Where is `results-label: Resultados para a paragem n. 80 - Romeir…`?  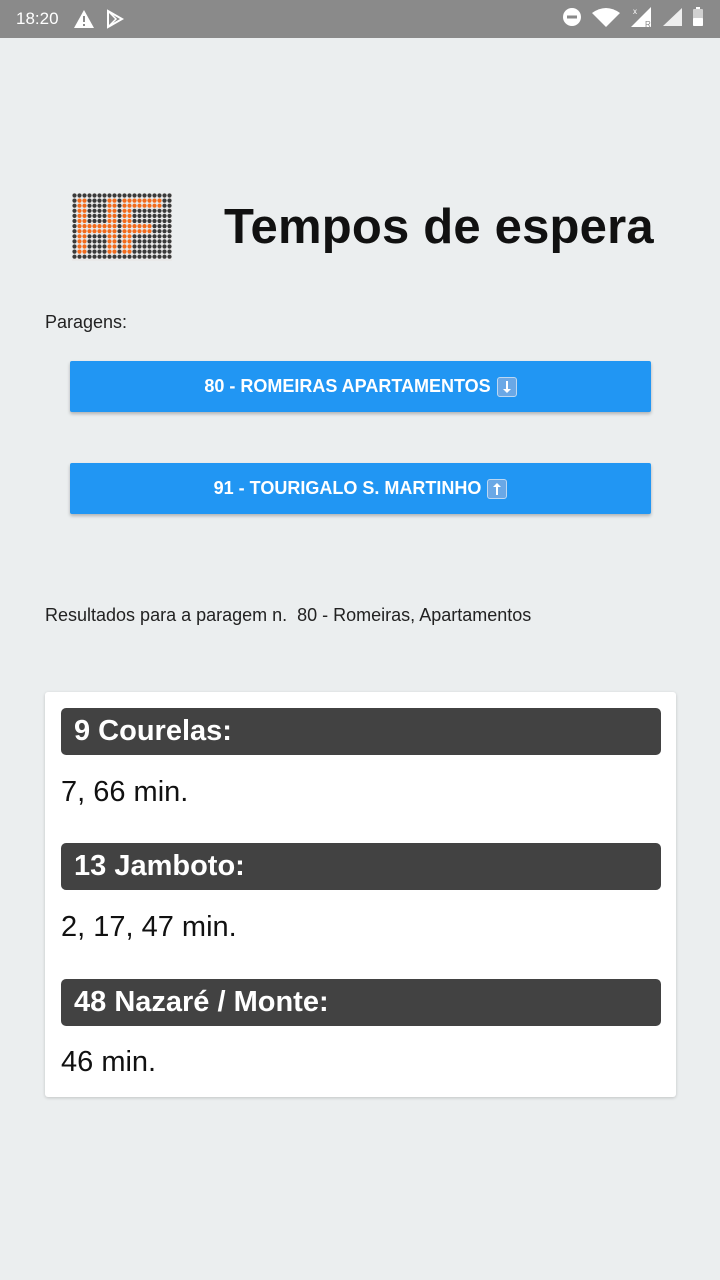
results-label: Resultados para a paragem n. 80 - Romeir… is located at coordinates (288, 615).